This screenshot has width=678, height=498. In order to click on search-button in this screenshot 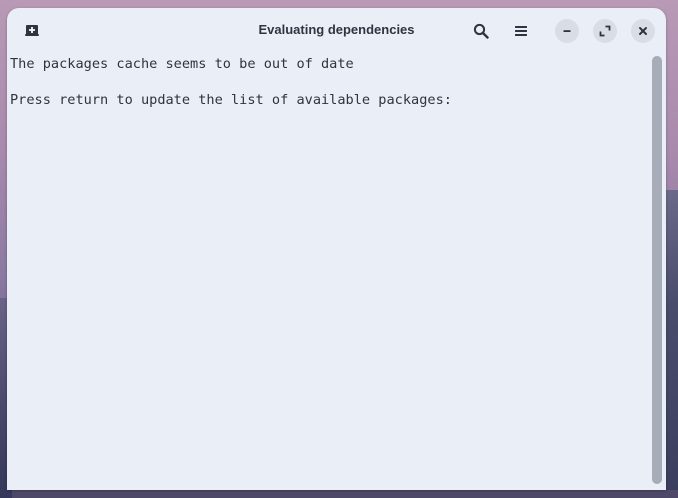, I will do `click(481, 31)`.